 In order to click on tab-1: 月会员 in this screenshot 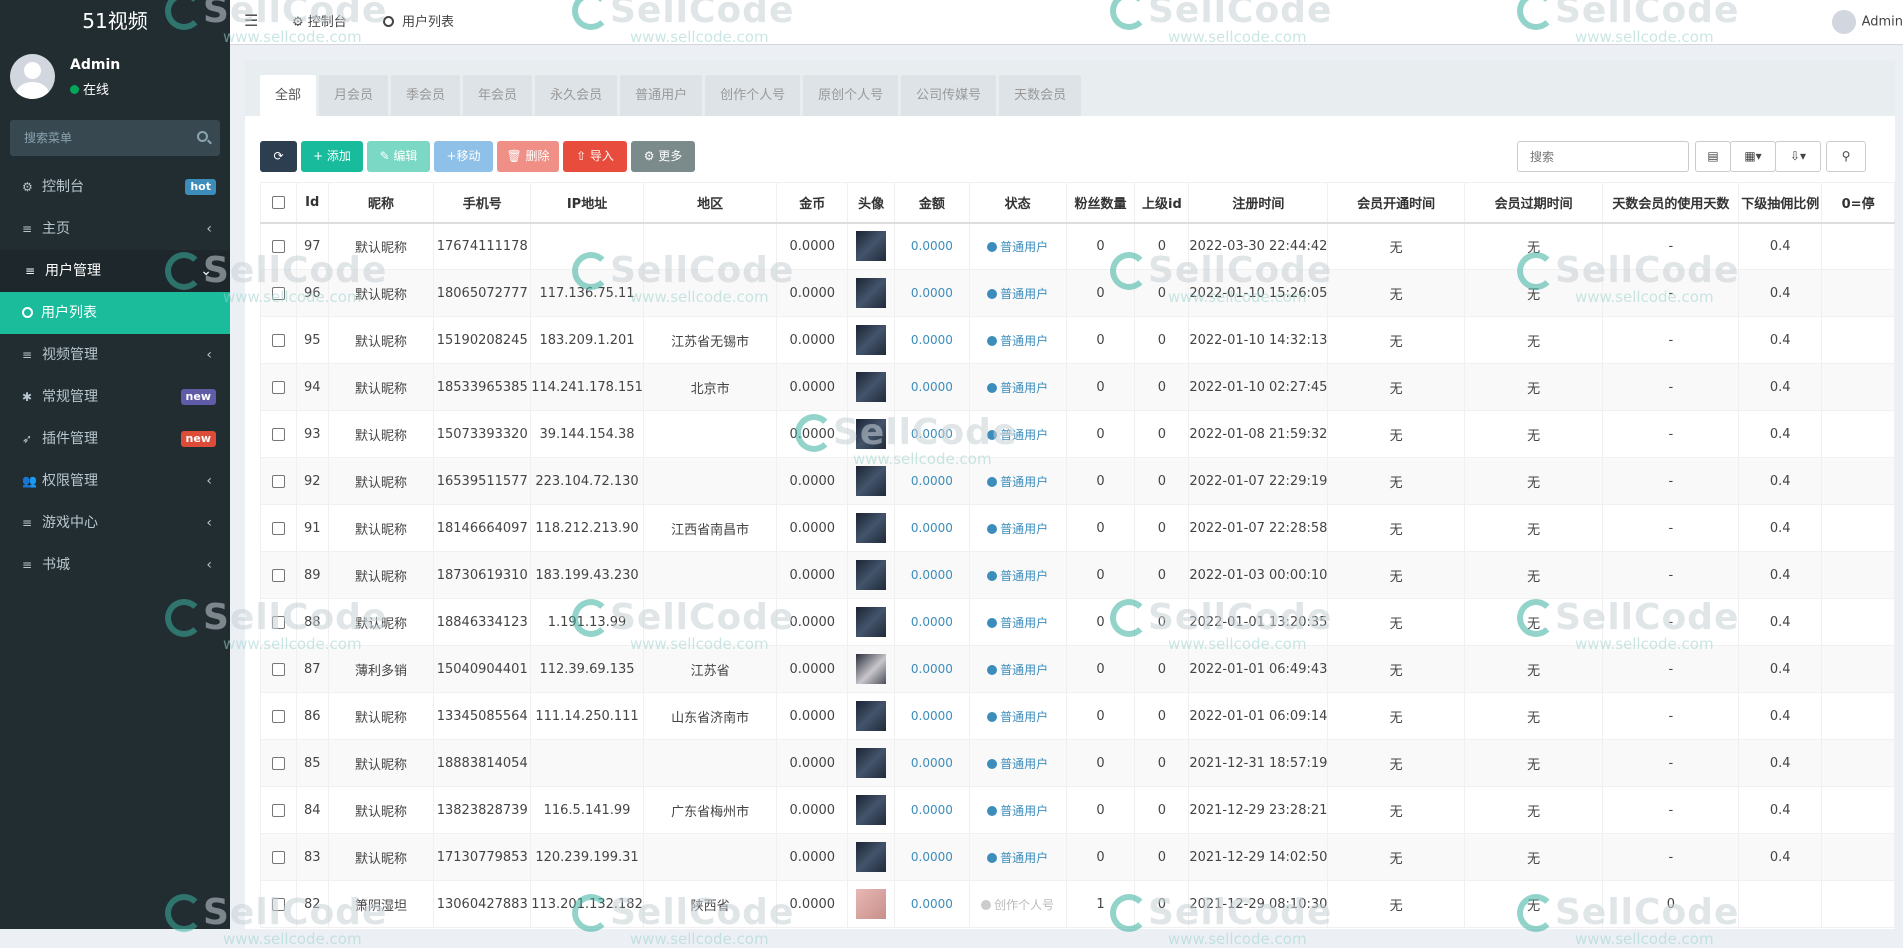, I will do `click(354, 95)`.